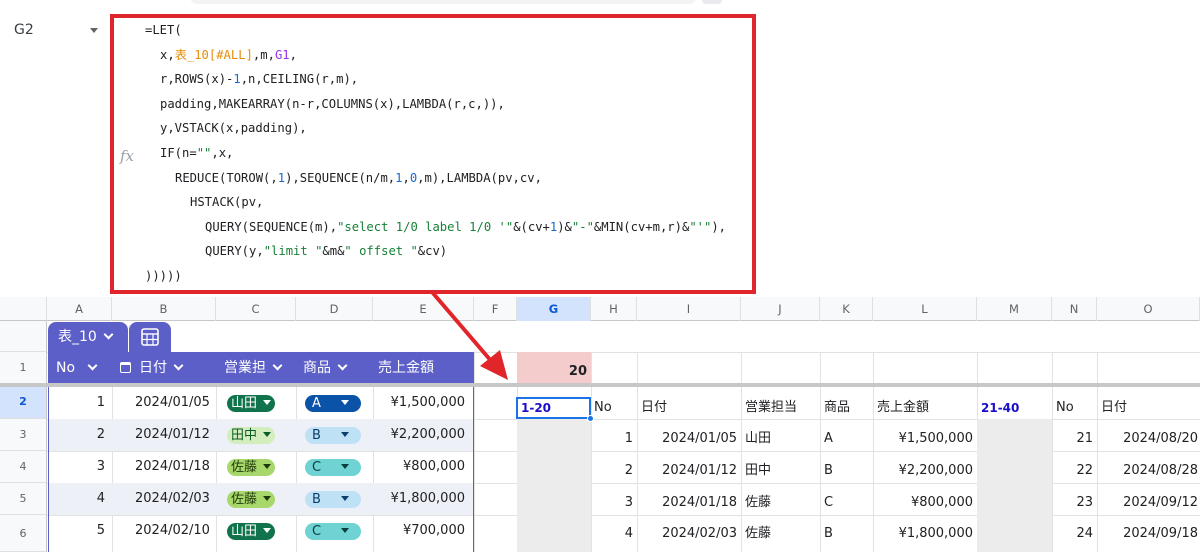 The width and height of the screenshot is (1200, 552). What do you see at coordinates (293, 54) in the screenshot?
I see `formula-token: ,` at bounding box center [293, 54].